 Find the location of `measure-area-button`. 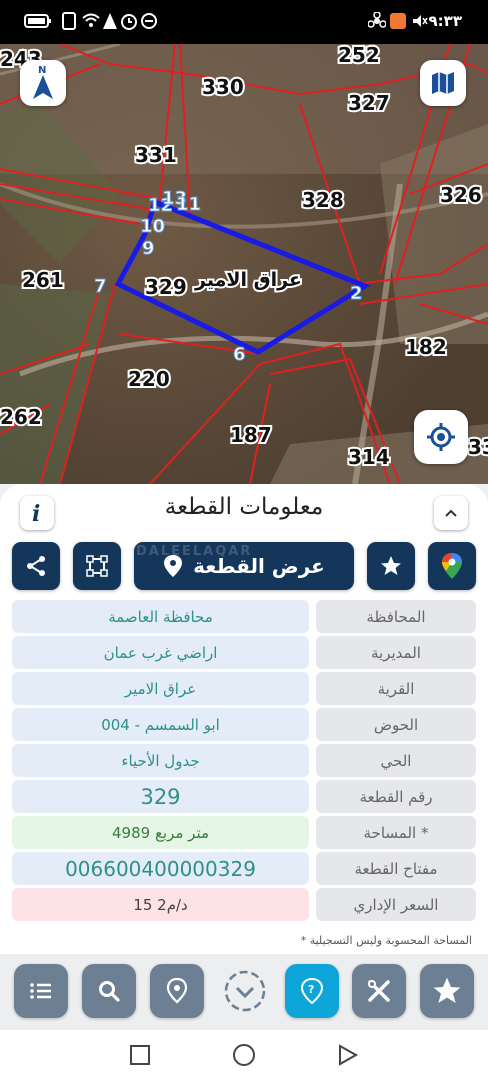

measure-area-button is located at coordinates (97, 566).